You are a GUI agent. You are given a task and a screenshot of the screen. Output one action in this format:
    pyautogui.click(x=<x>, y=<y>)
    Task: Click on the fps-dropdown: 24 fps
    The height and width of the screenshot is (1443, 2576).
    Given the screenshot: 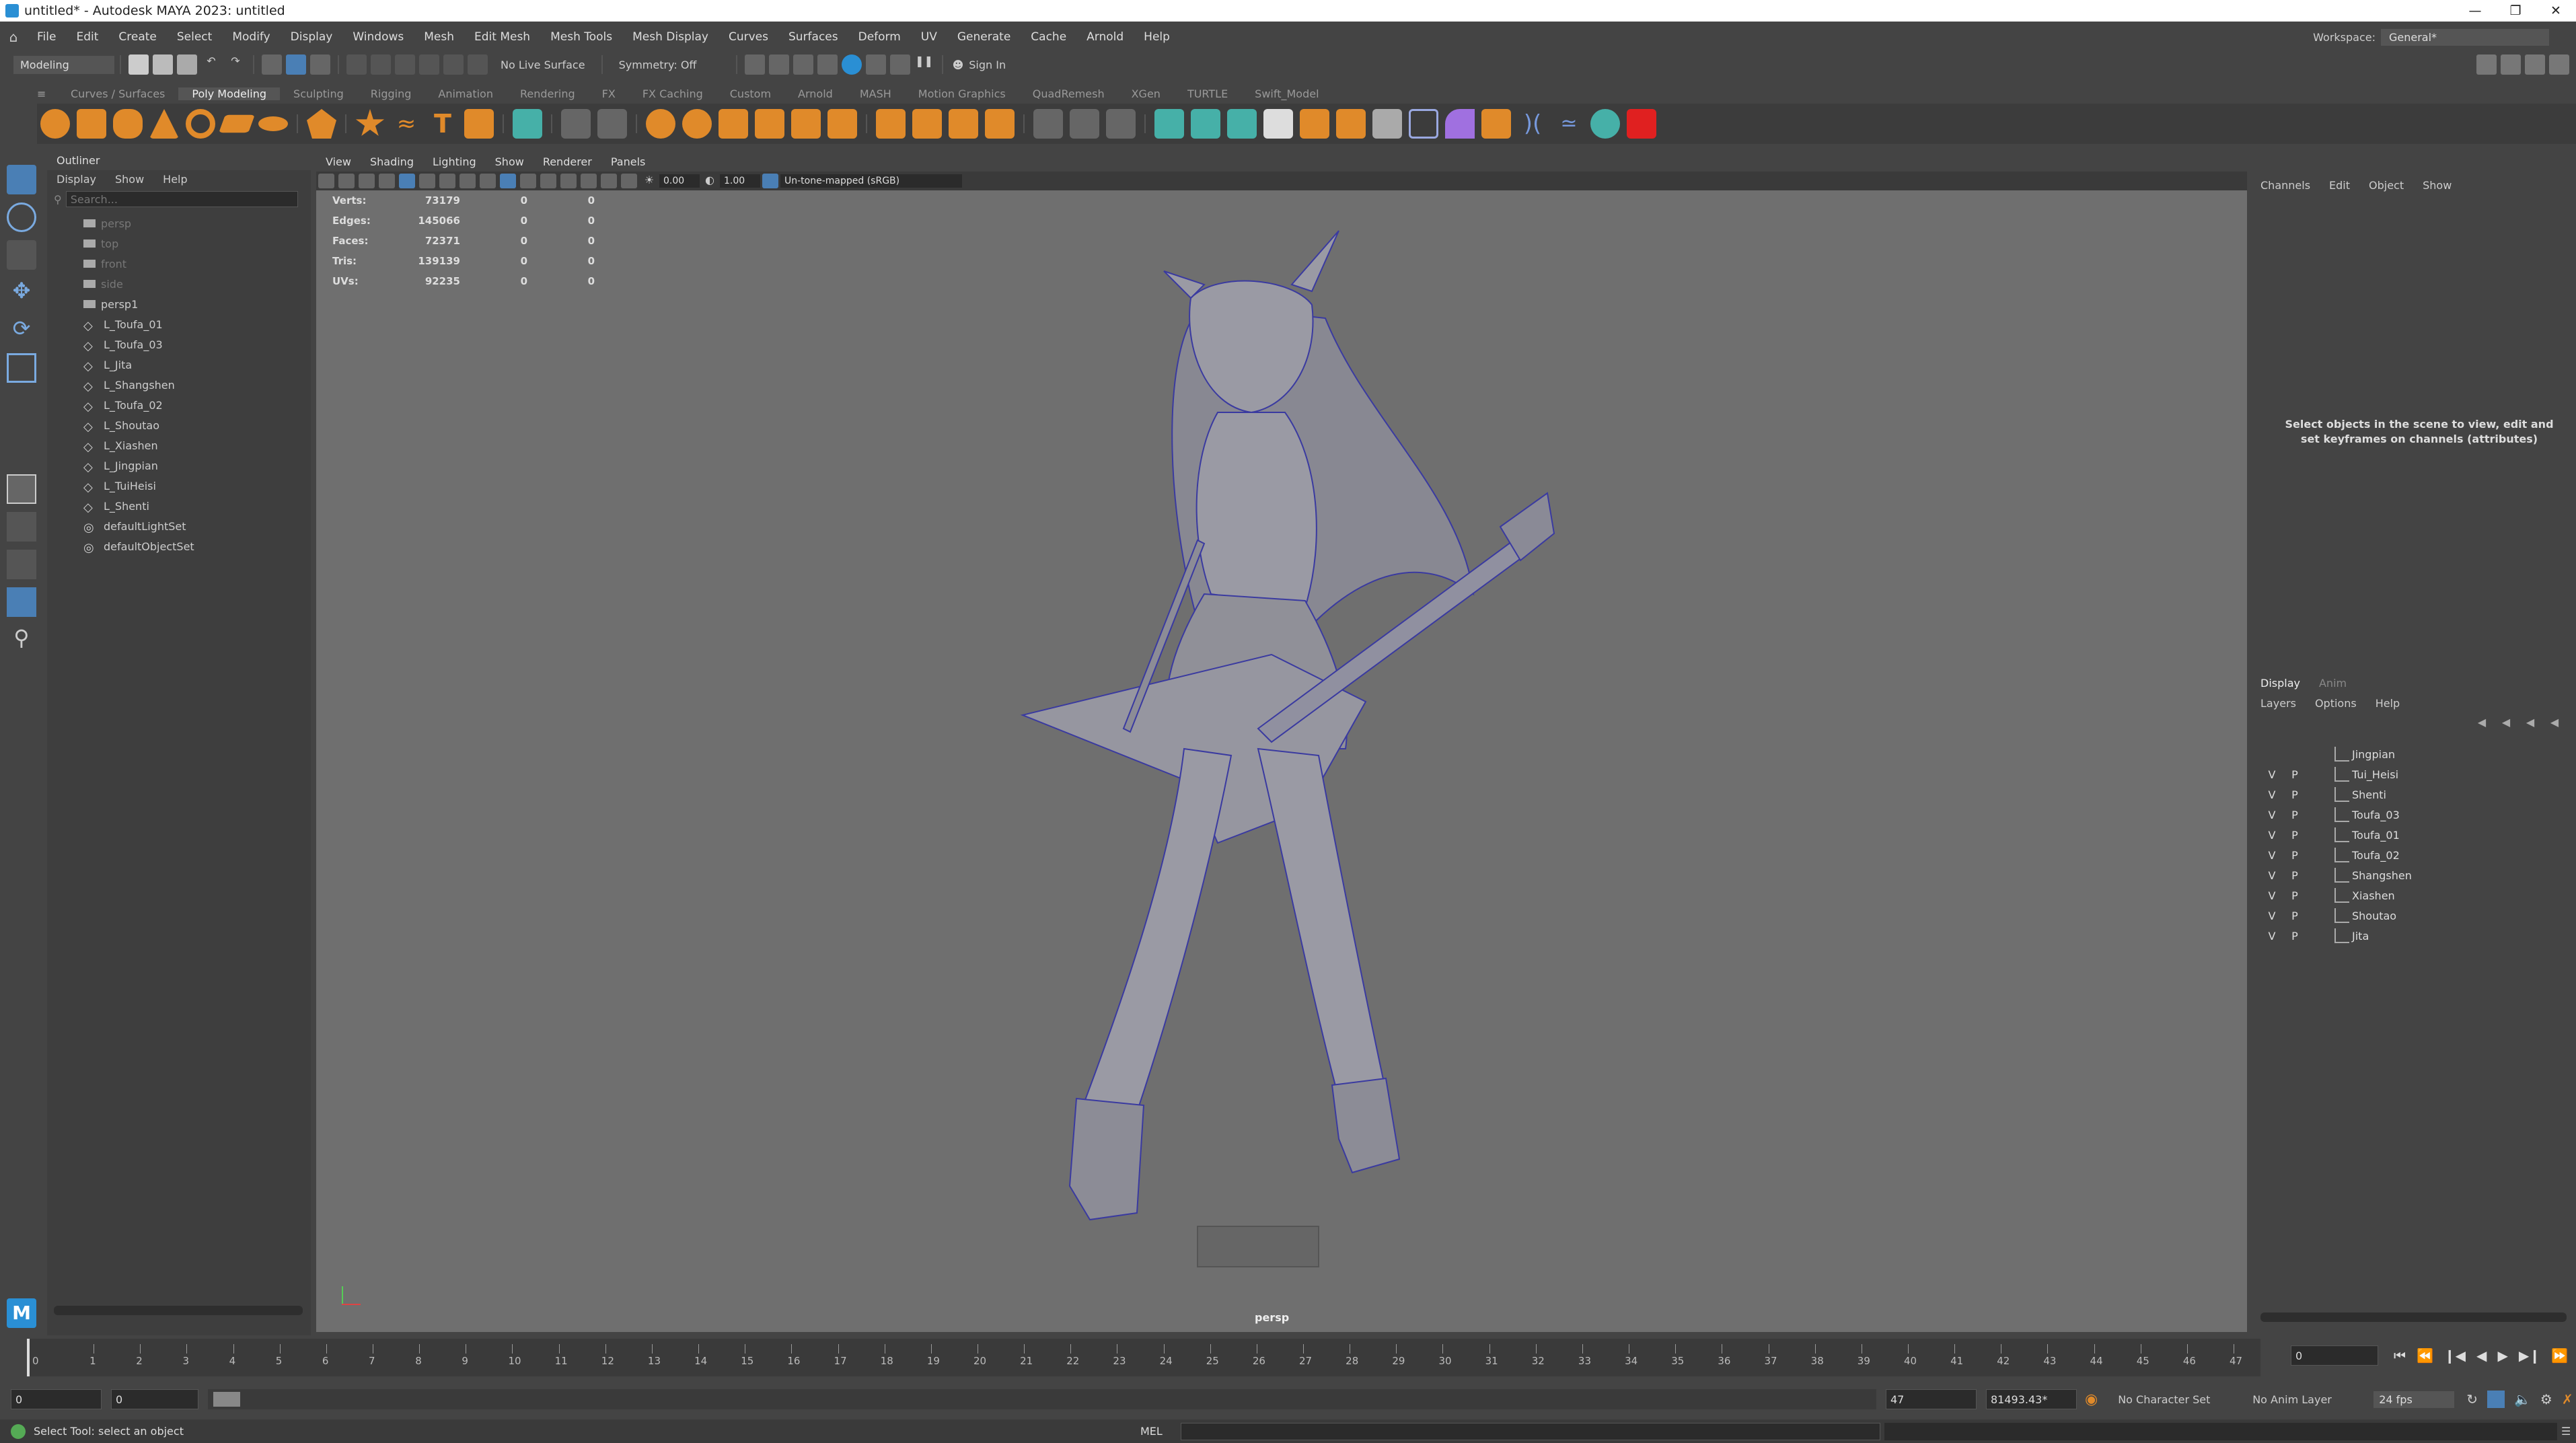 What is the action you would take?
    pyautogui.click(x=2414, y=1399)
    